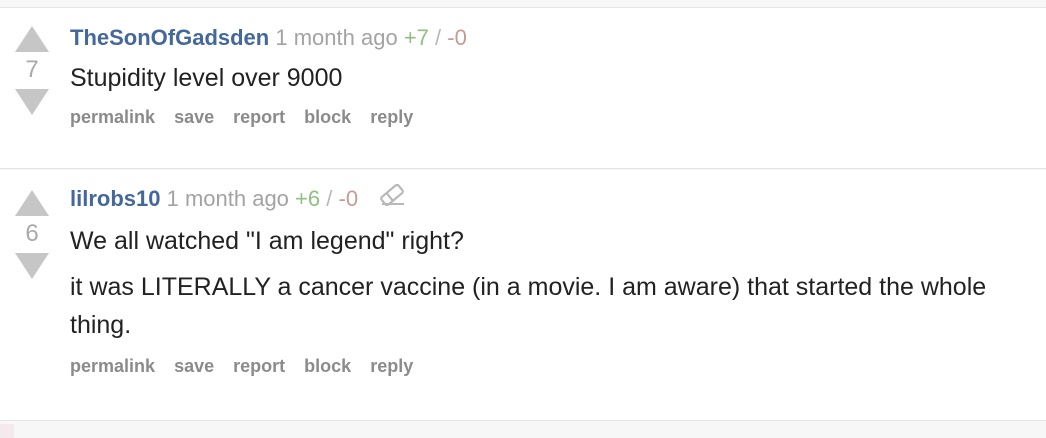  I want to click on decorative-corner, so click(7, 431).